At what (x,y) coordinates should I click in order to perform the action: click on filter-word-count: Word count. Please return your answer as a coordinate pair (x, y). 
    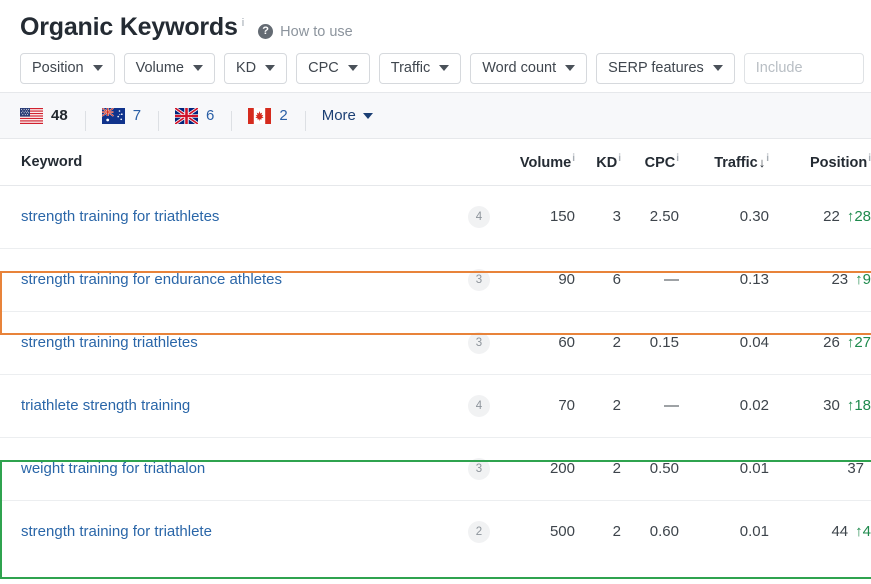
    Looking at the image, I should click on (529, 68).